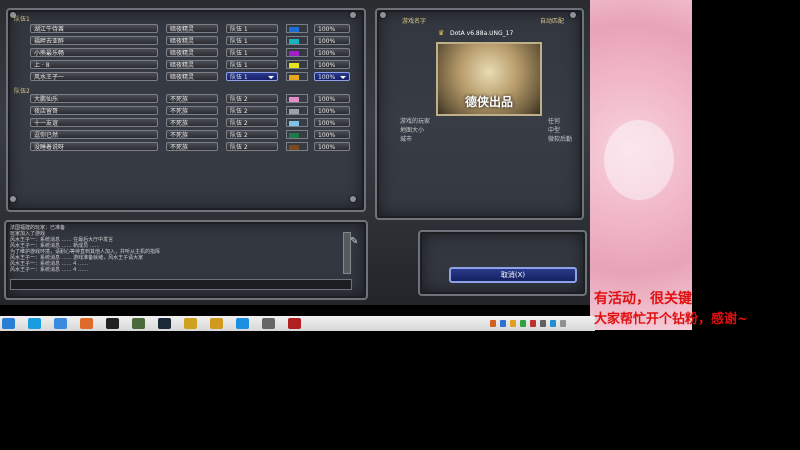  I want to click on player-slot-row: 湖江牛侍酋 暗夜精灵 队伍 1 100%, so click(190, 28).